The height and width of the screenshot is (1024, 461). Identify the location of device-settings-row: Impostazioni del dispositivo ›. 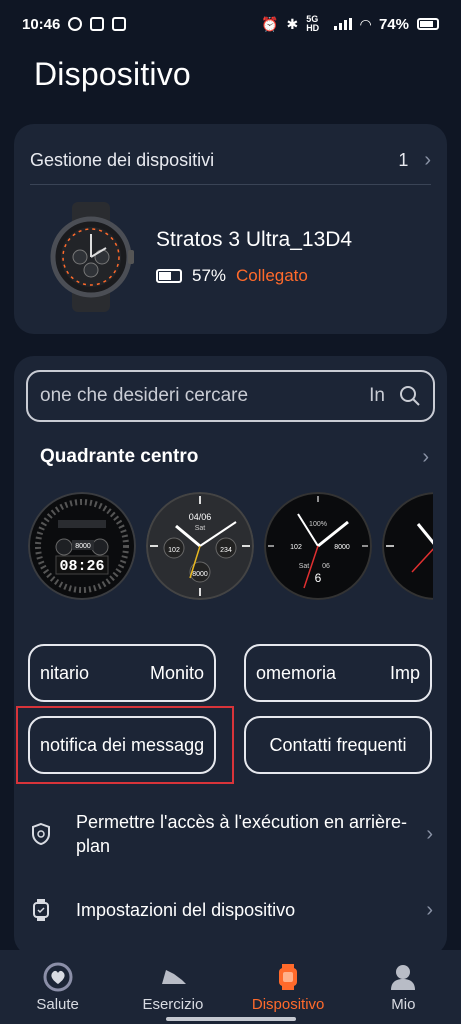
(230, 910).